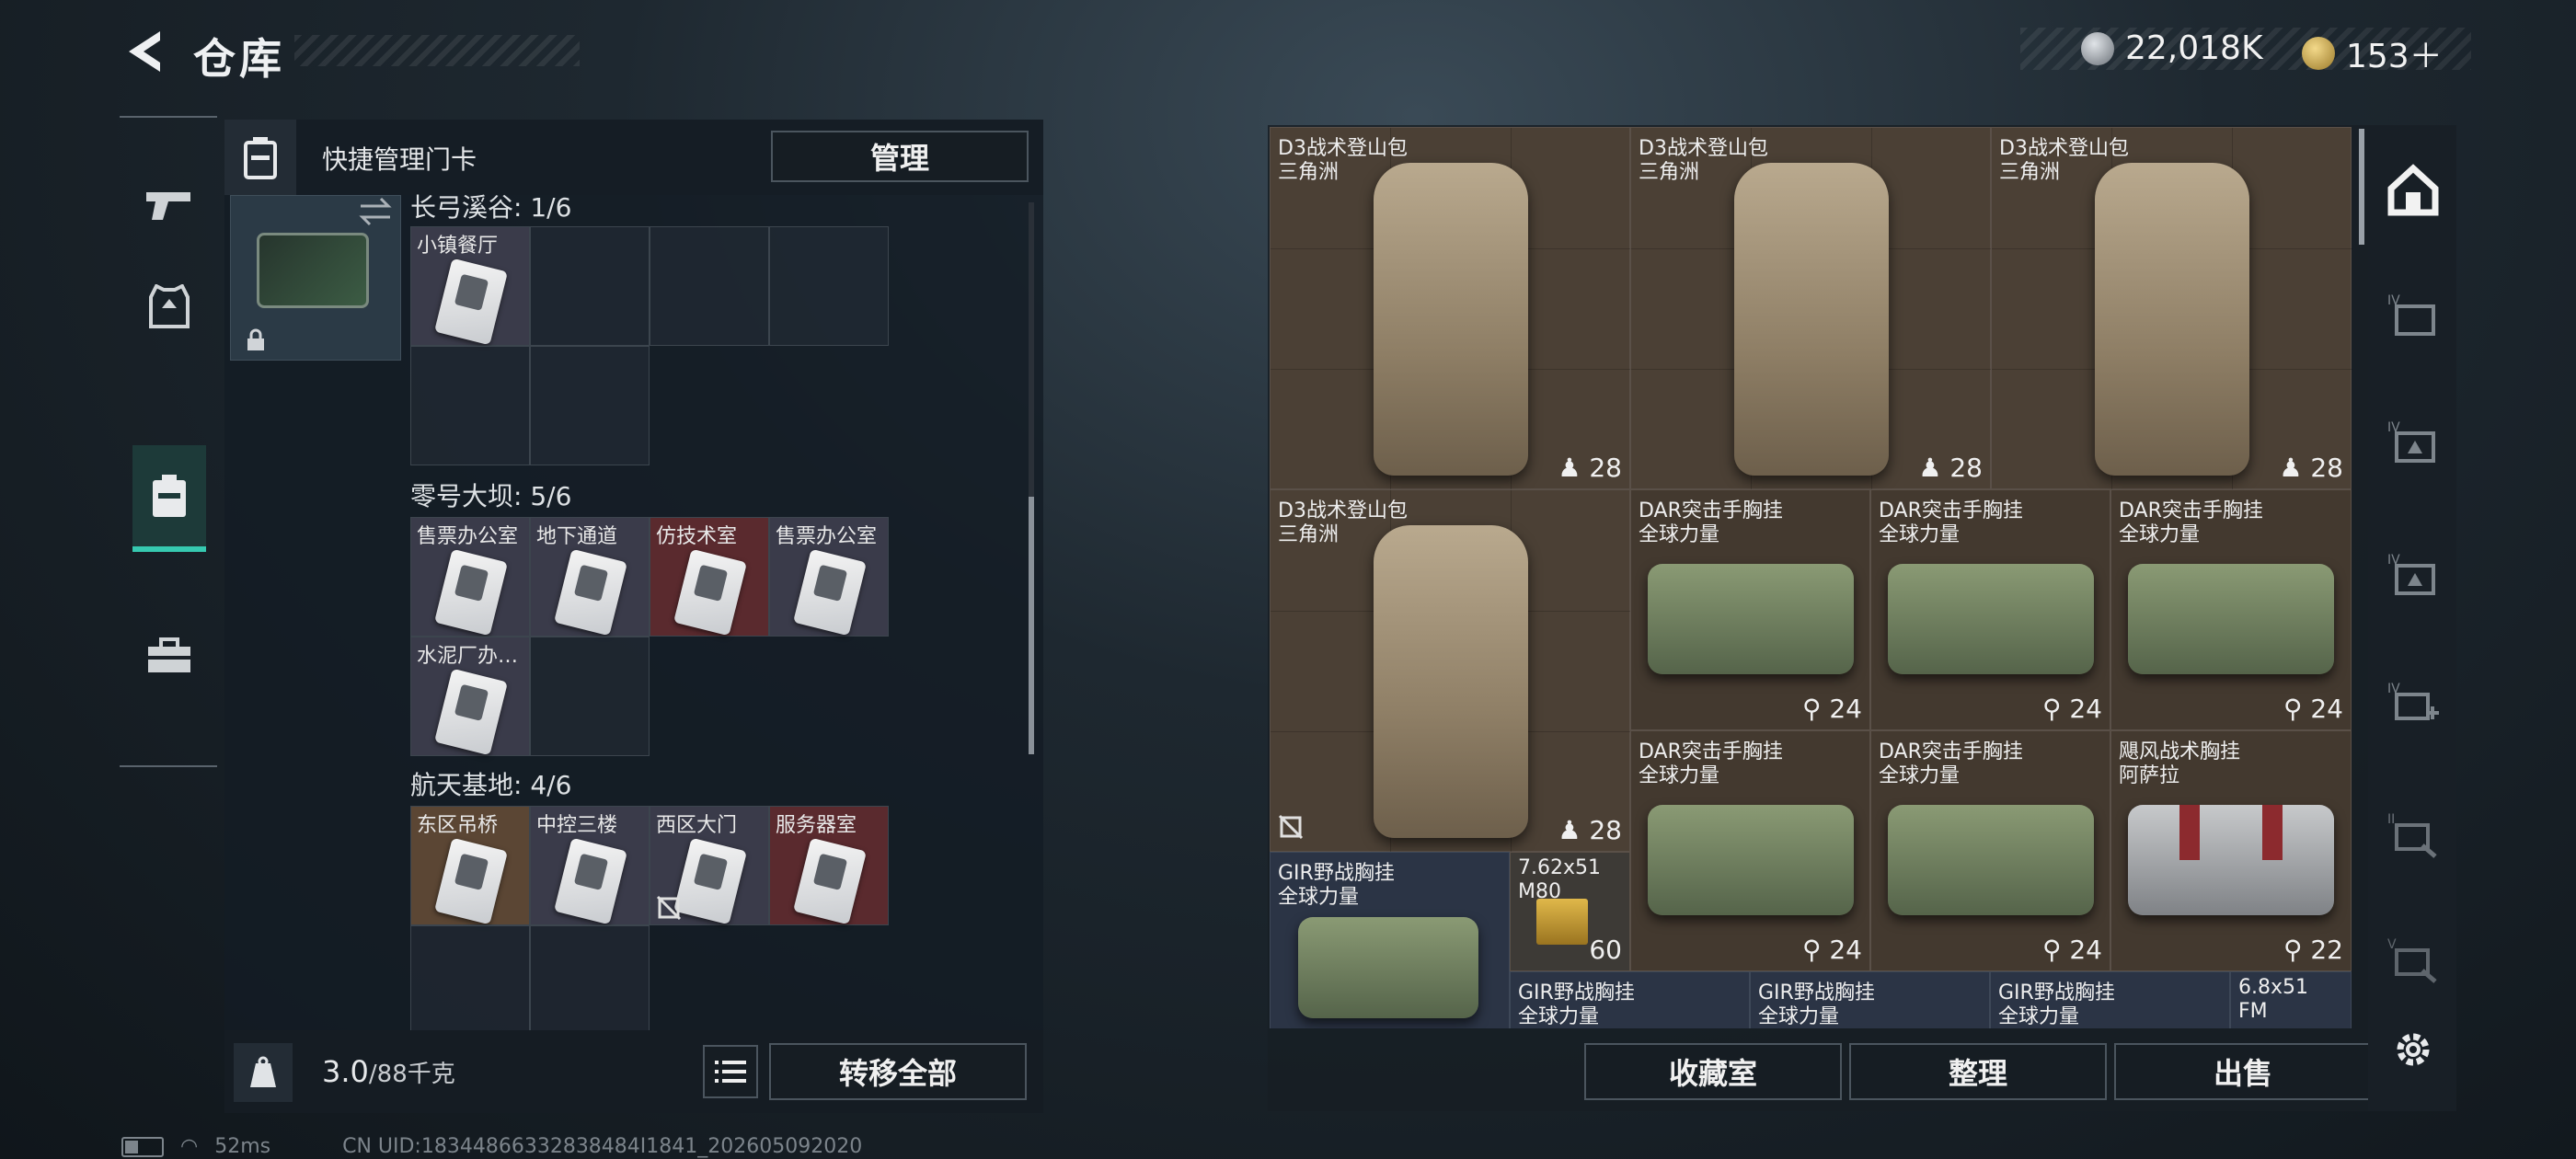  I want to click on wifi-icon: ◠, so click(189, 1146).